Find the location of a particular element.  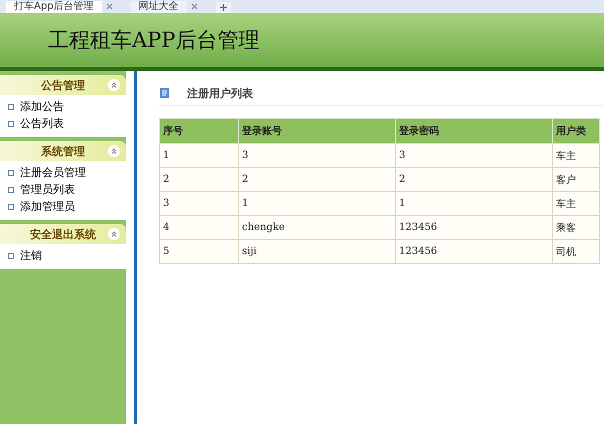

browser-tab: 网址大全 is located at coordinates (158, 7).